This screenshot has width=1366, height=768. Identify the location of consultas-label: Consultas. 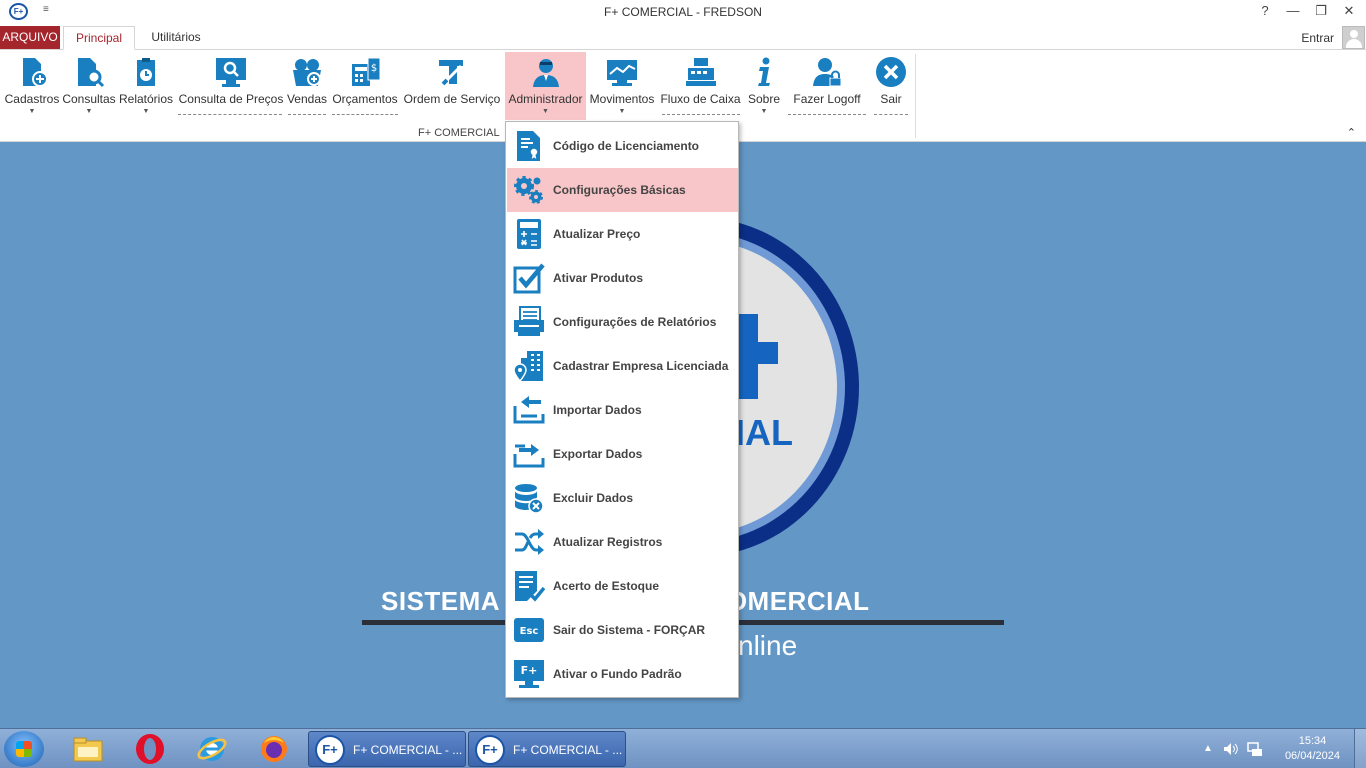
(89, 99).